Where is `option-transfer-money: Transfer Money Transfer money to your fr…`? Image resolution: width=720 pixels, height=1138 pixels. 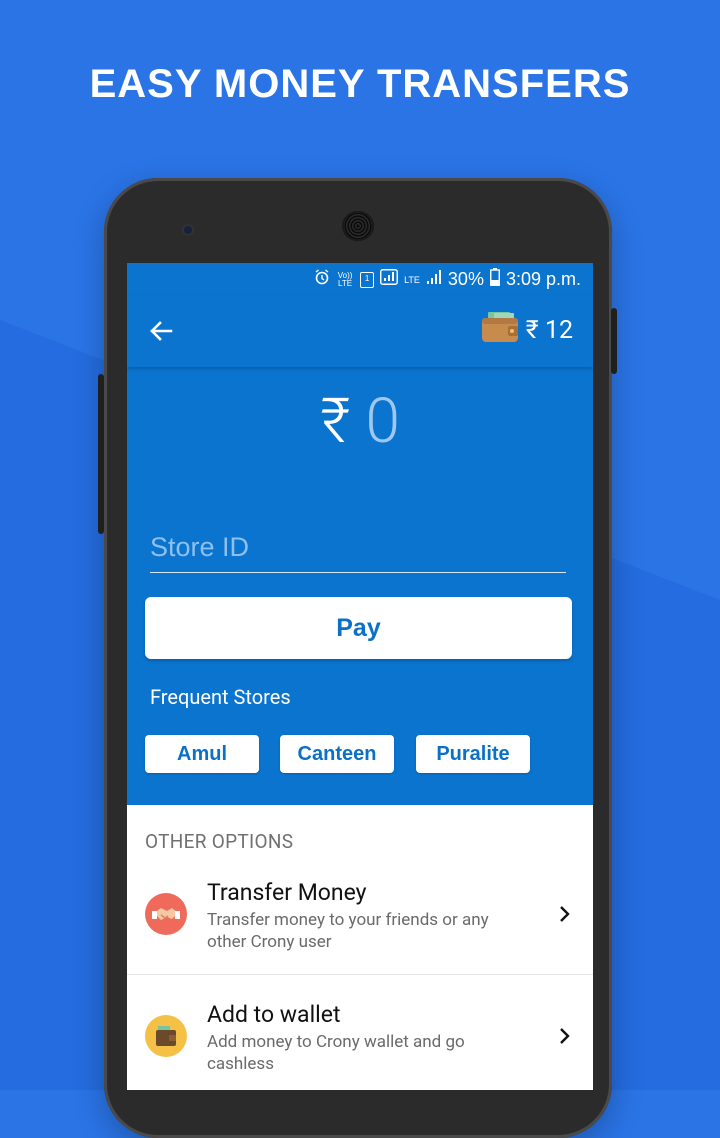 option-transfer-money: Transfer Money Transfer money to your fr… is located at coordinates (360, 918).